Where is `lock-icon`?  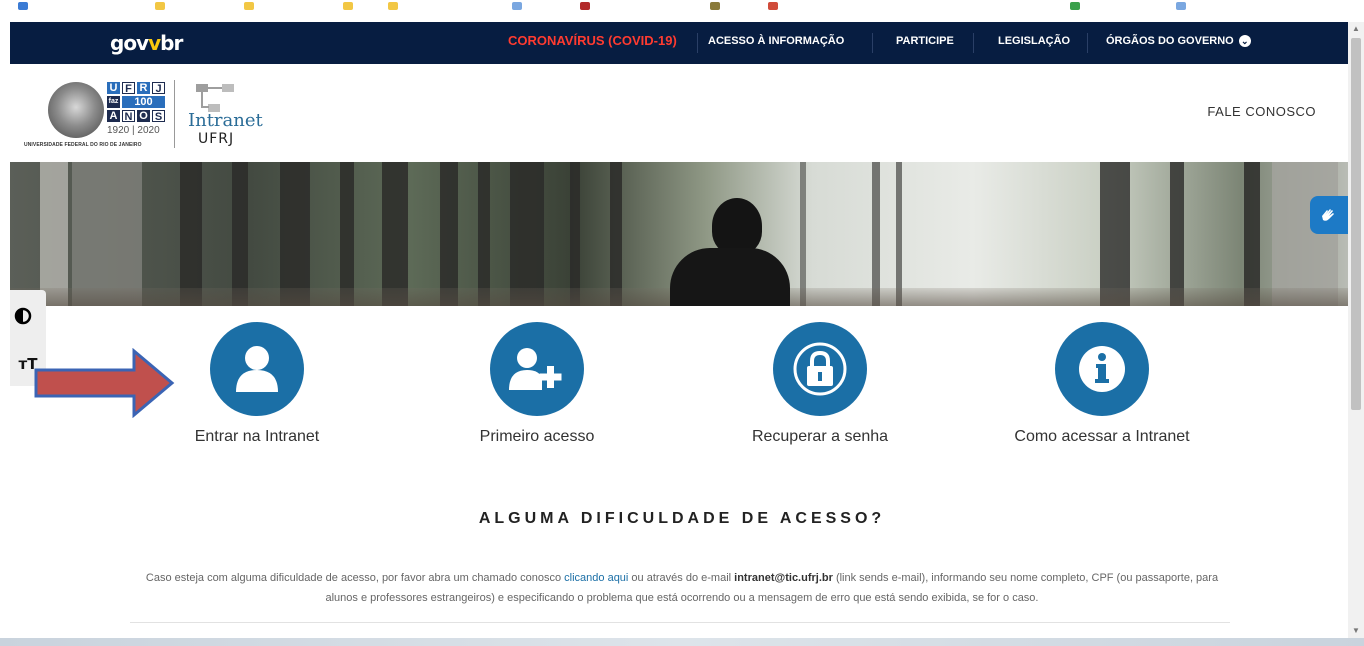
lock-icon is located at coordinates (820, 369).